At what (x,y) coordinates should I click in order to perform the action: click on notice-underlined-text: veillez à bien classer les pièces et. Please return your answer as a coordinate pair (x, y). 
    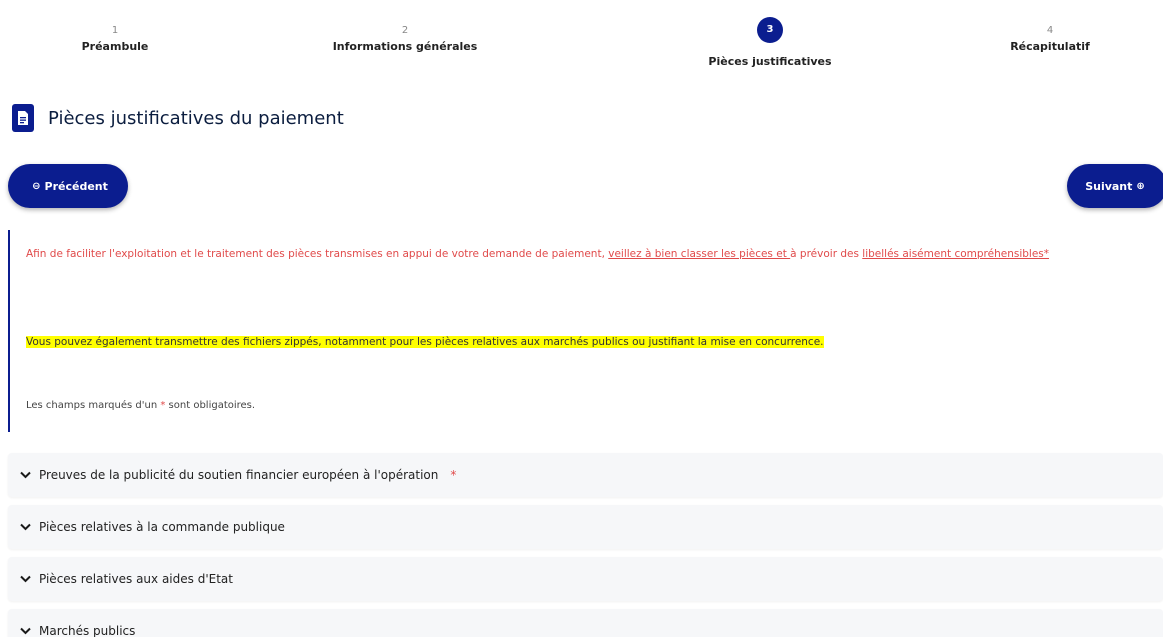
    Looking at the image, I should click on (699, 254).